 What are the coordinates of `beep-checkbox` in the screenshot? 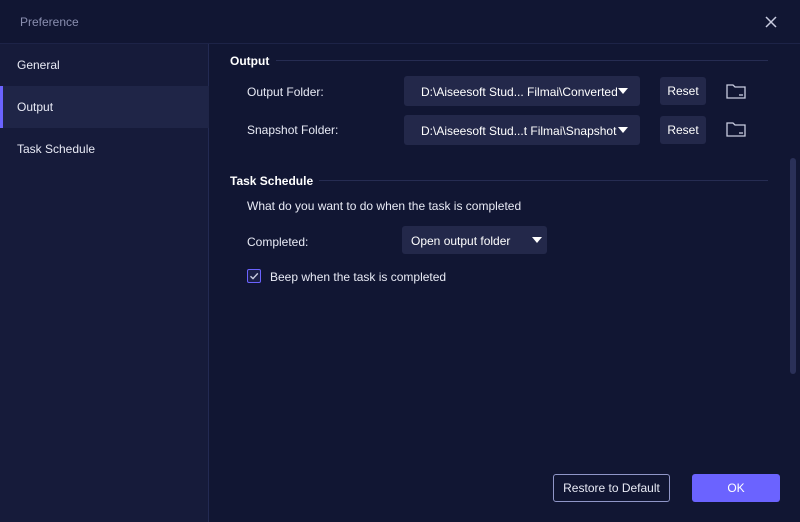 It's located at (254, 276).